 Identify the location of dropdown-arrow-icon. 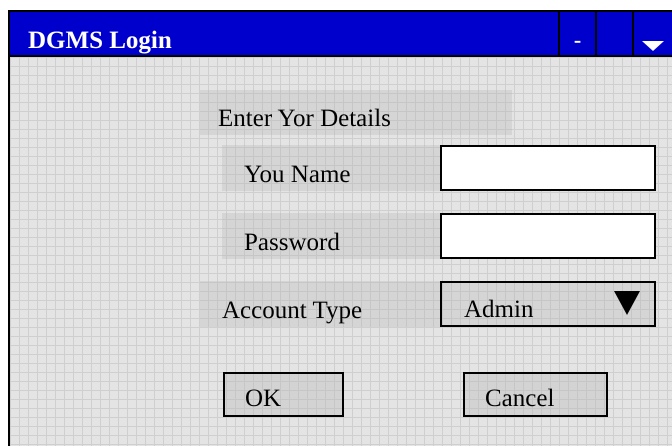
(627, 302).